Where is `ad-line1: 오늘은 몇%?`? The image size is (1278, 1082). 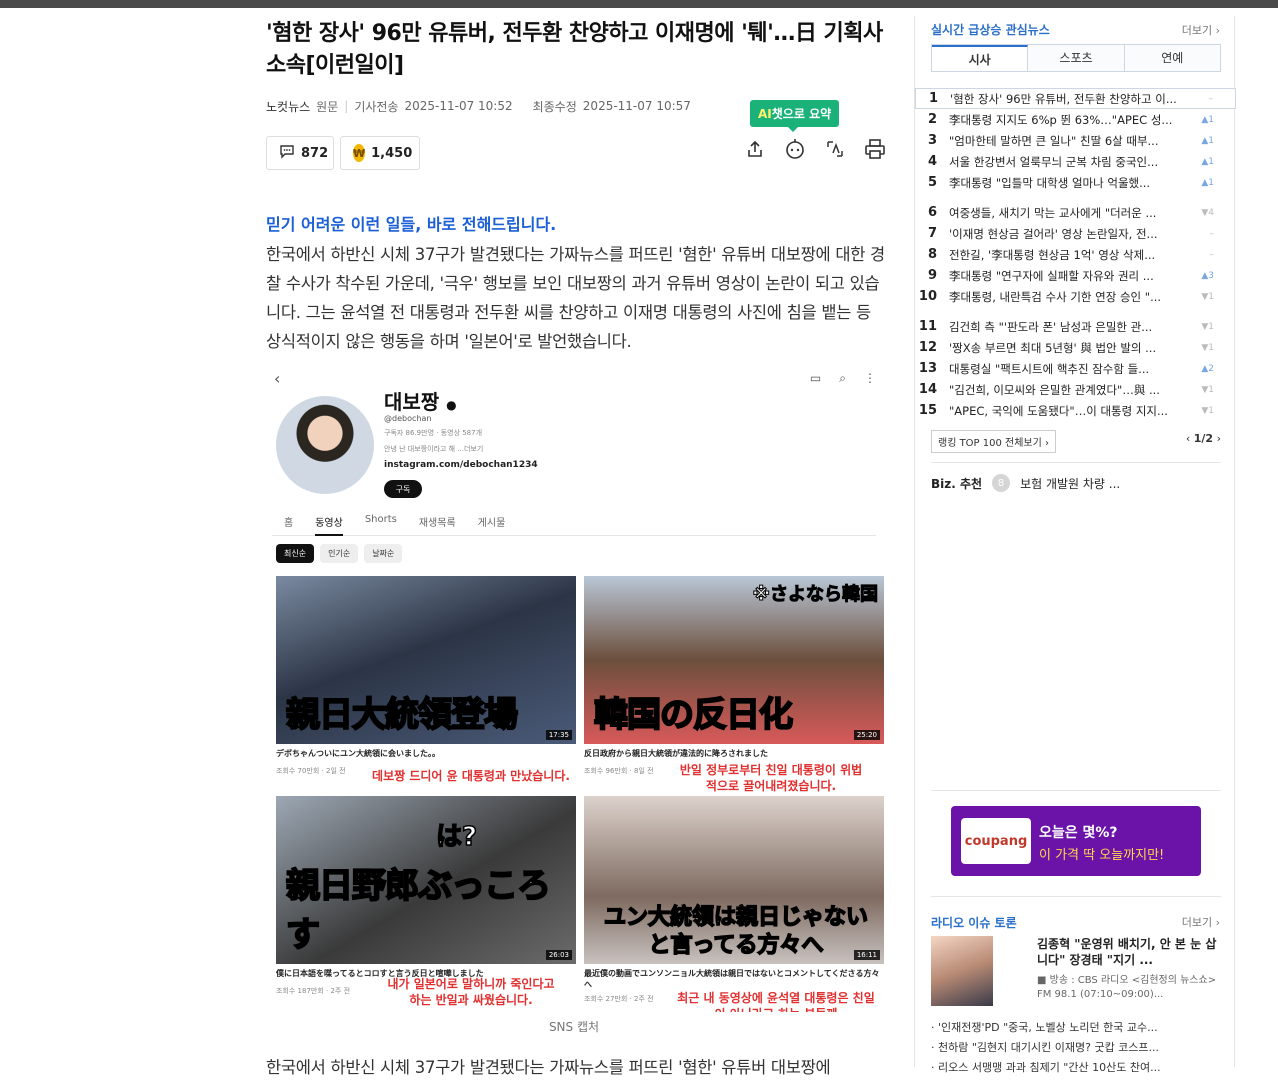
ad-line1: 오늘은 몇%? is located at coordinates (1078, 833).